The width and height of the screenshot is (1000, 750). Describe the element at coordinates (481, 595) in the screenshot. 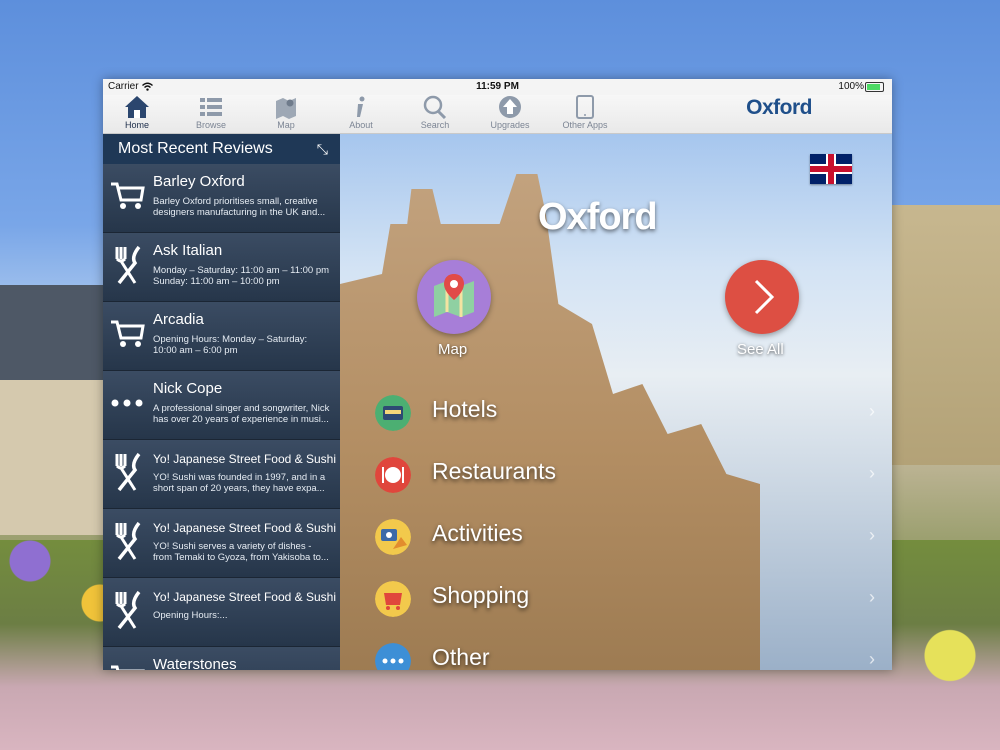

I see `category-label: Shopping` at that location.